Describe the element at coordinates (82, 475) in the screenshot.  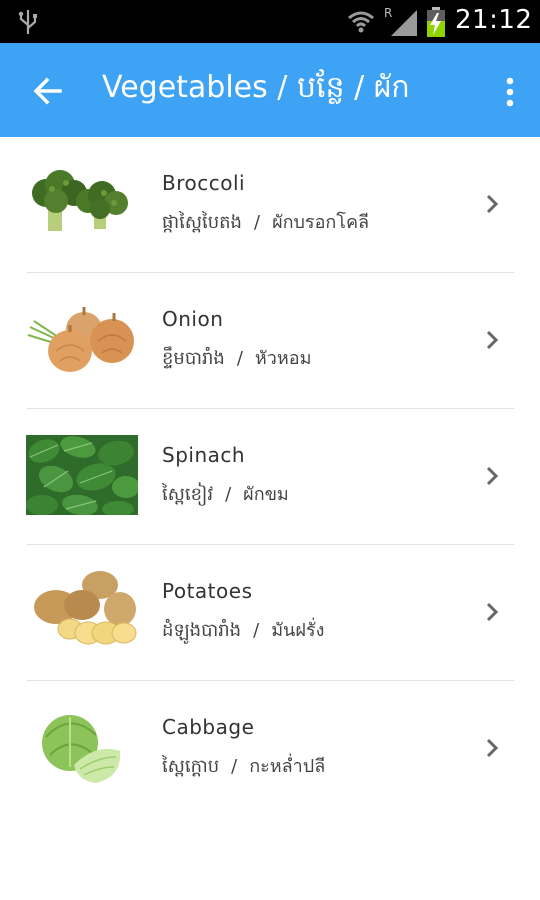
I see `spinach-image` at that location.